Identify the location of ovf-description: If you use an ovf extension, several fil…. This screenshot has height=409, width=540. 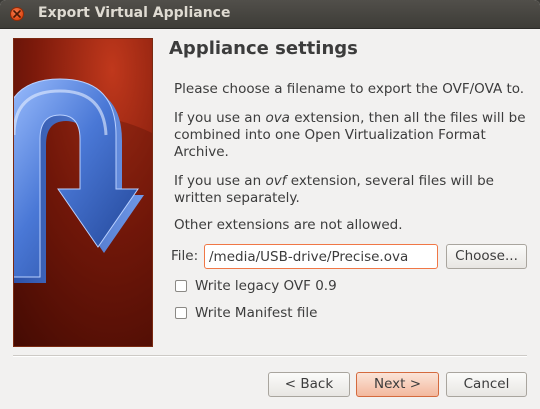
(350, 190).